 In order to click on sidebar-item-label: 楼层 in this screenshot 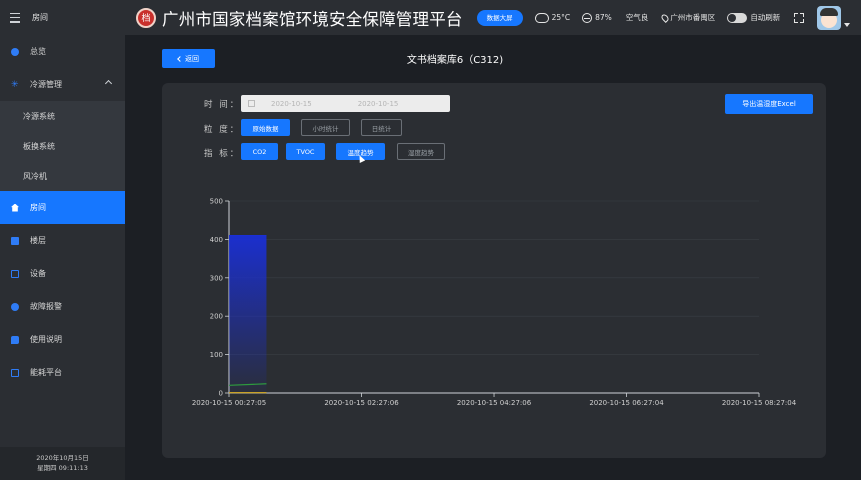, I will do `click(38, 240)`.